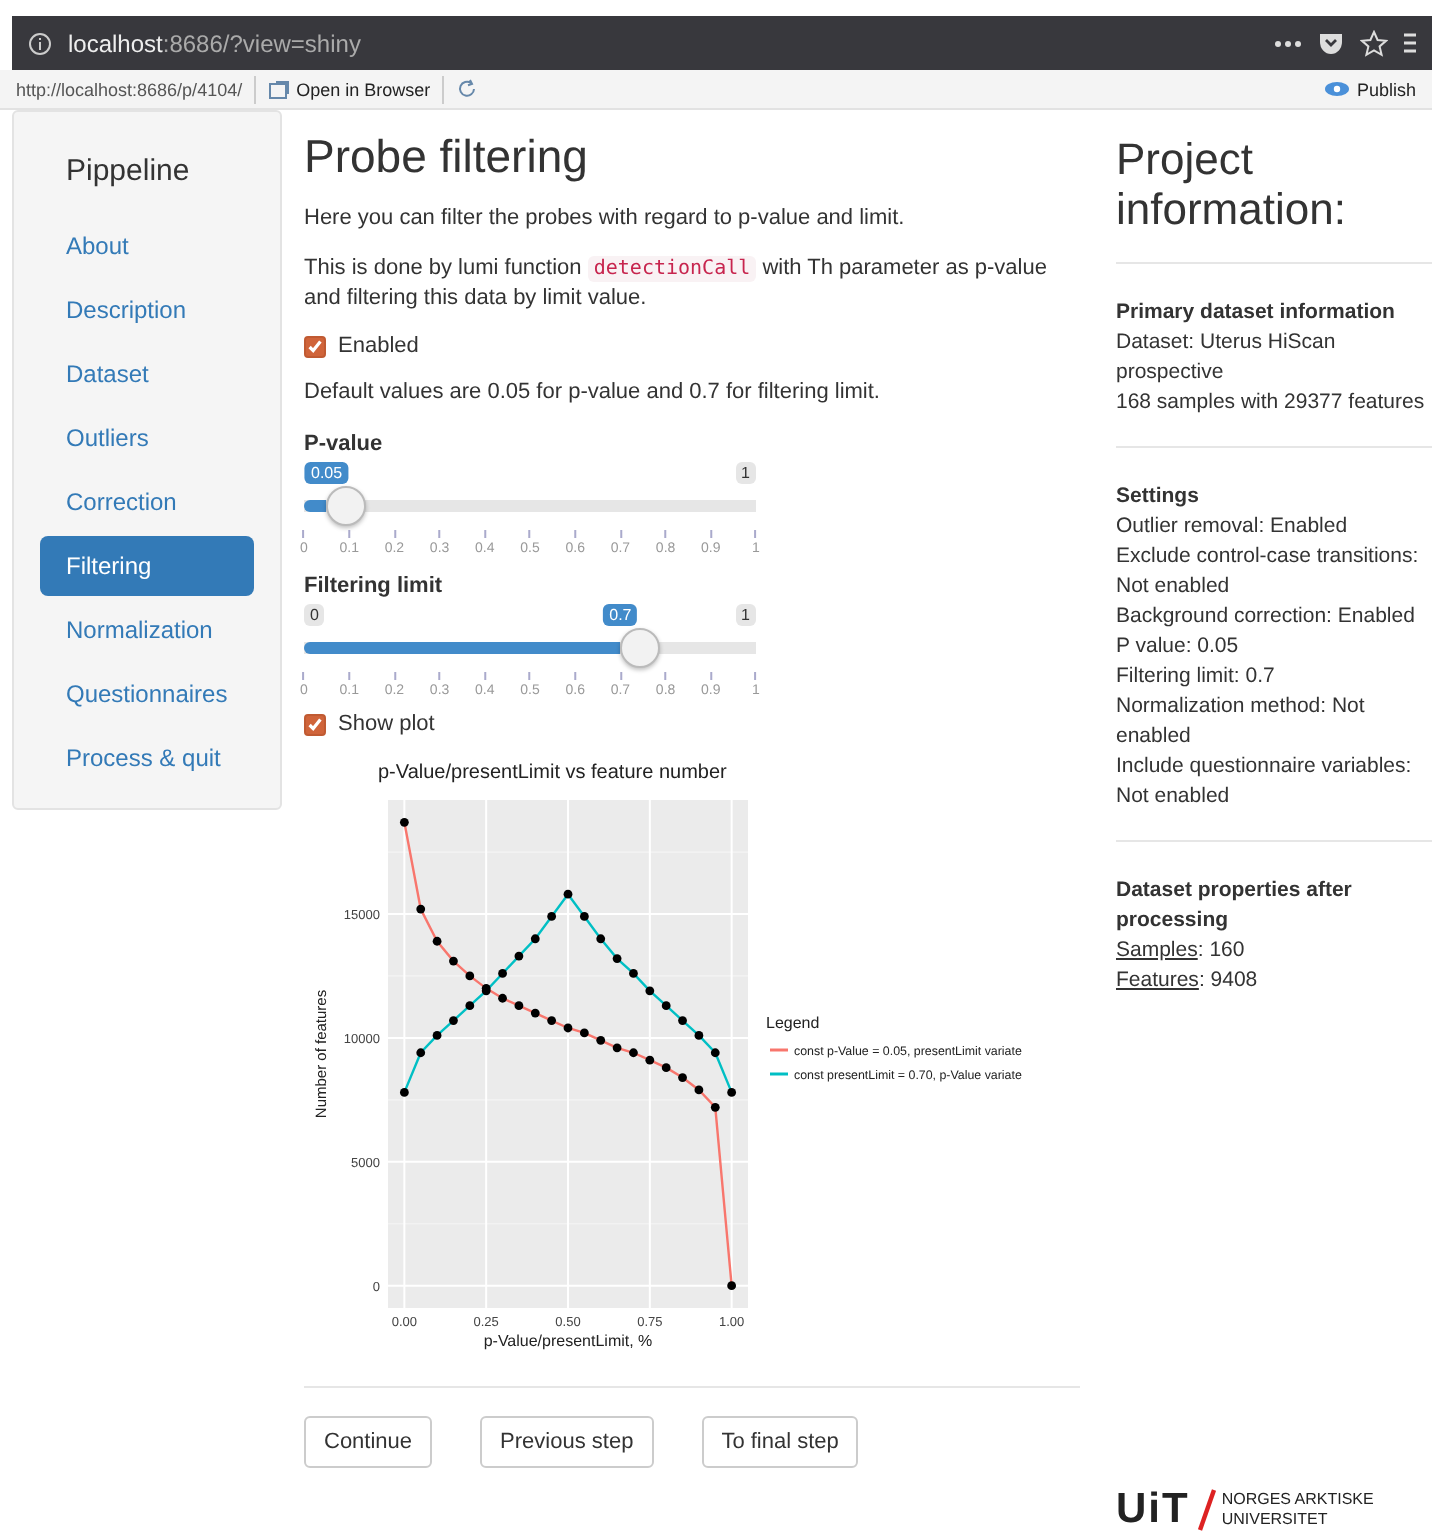 The image size is (1432, 1538). Describe the element at coordinates (447, 157) in the screenshot. I see `page-title: Probe filtering` at that location.